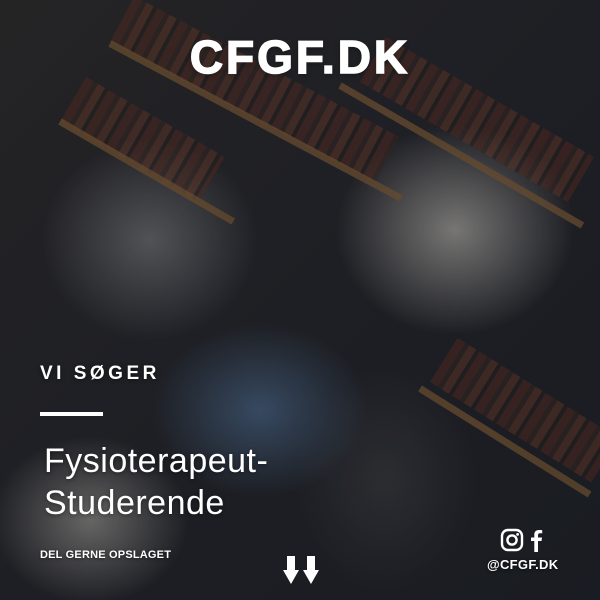 This screenshot has width=600, height=600. Describe the element at coordinates (537, 541) in the screenshot. I see `facebook-icon` at that location.